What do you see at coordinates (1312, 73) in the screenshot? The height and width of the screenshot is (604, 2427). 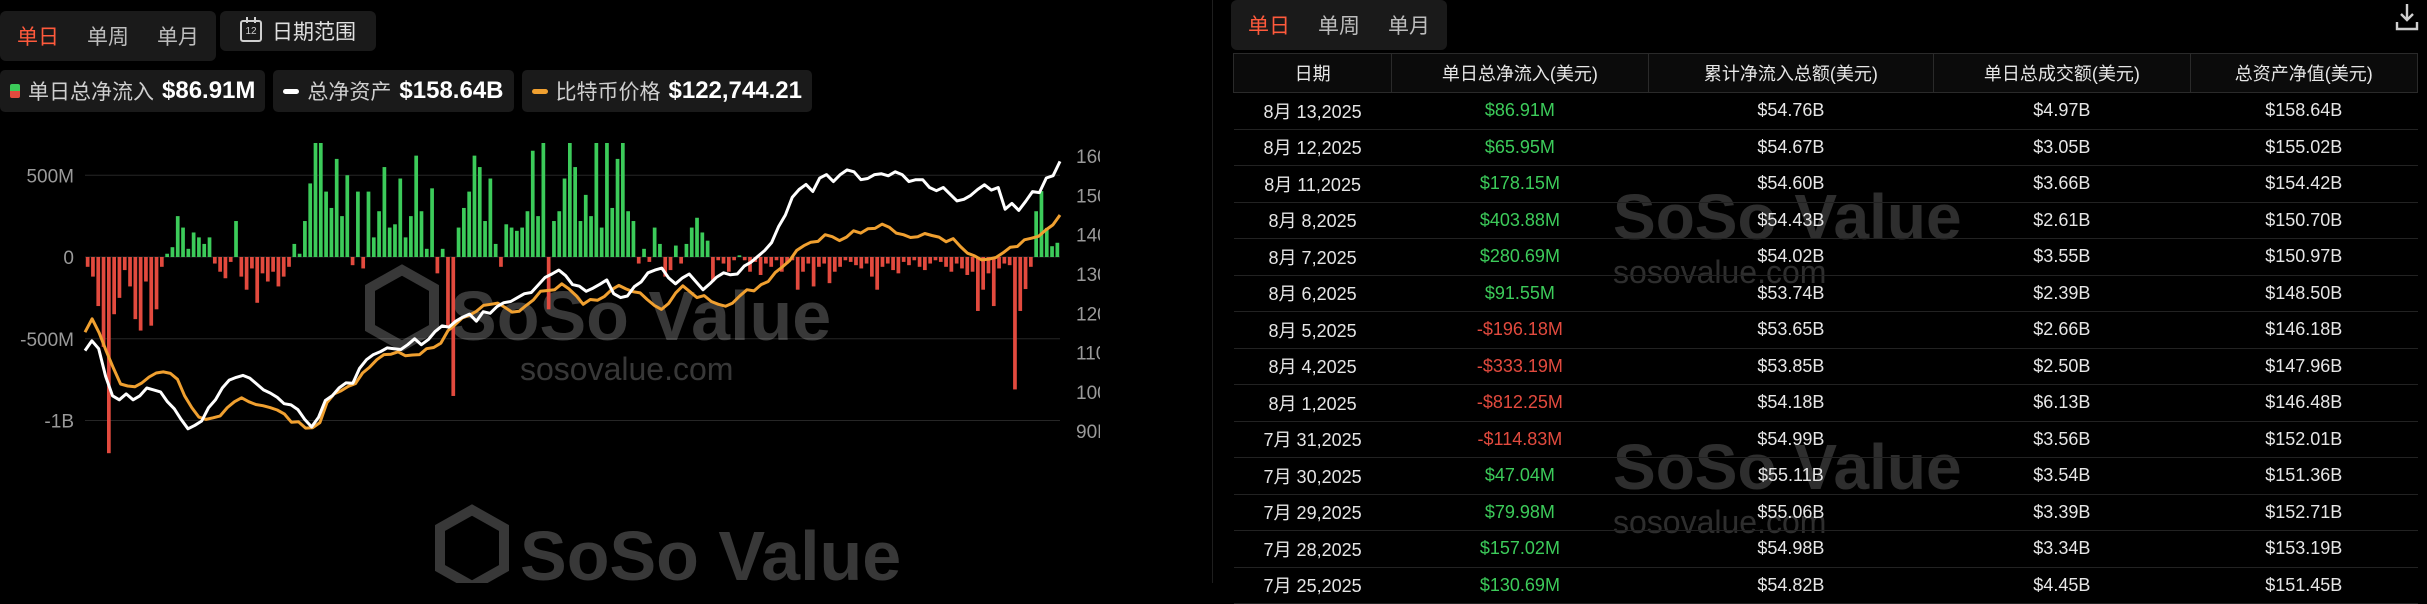 I see `col-date: 日期` at bounding box center [1312, 73].